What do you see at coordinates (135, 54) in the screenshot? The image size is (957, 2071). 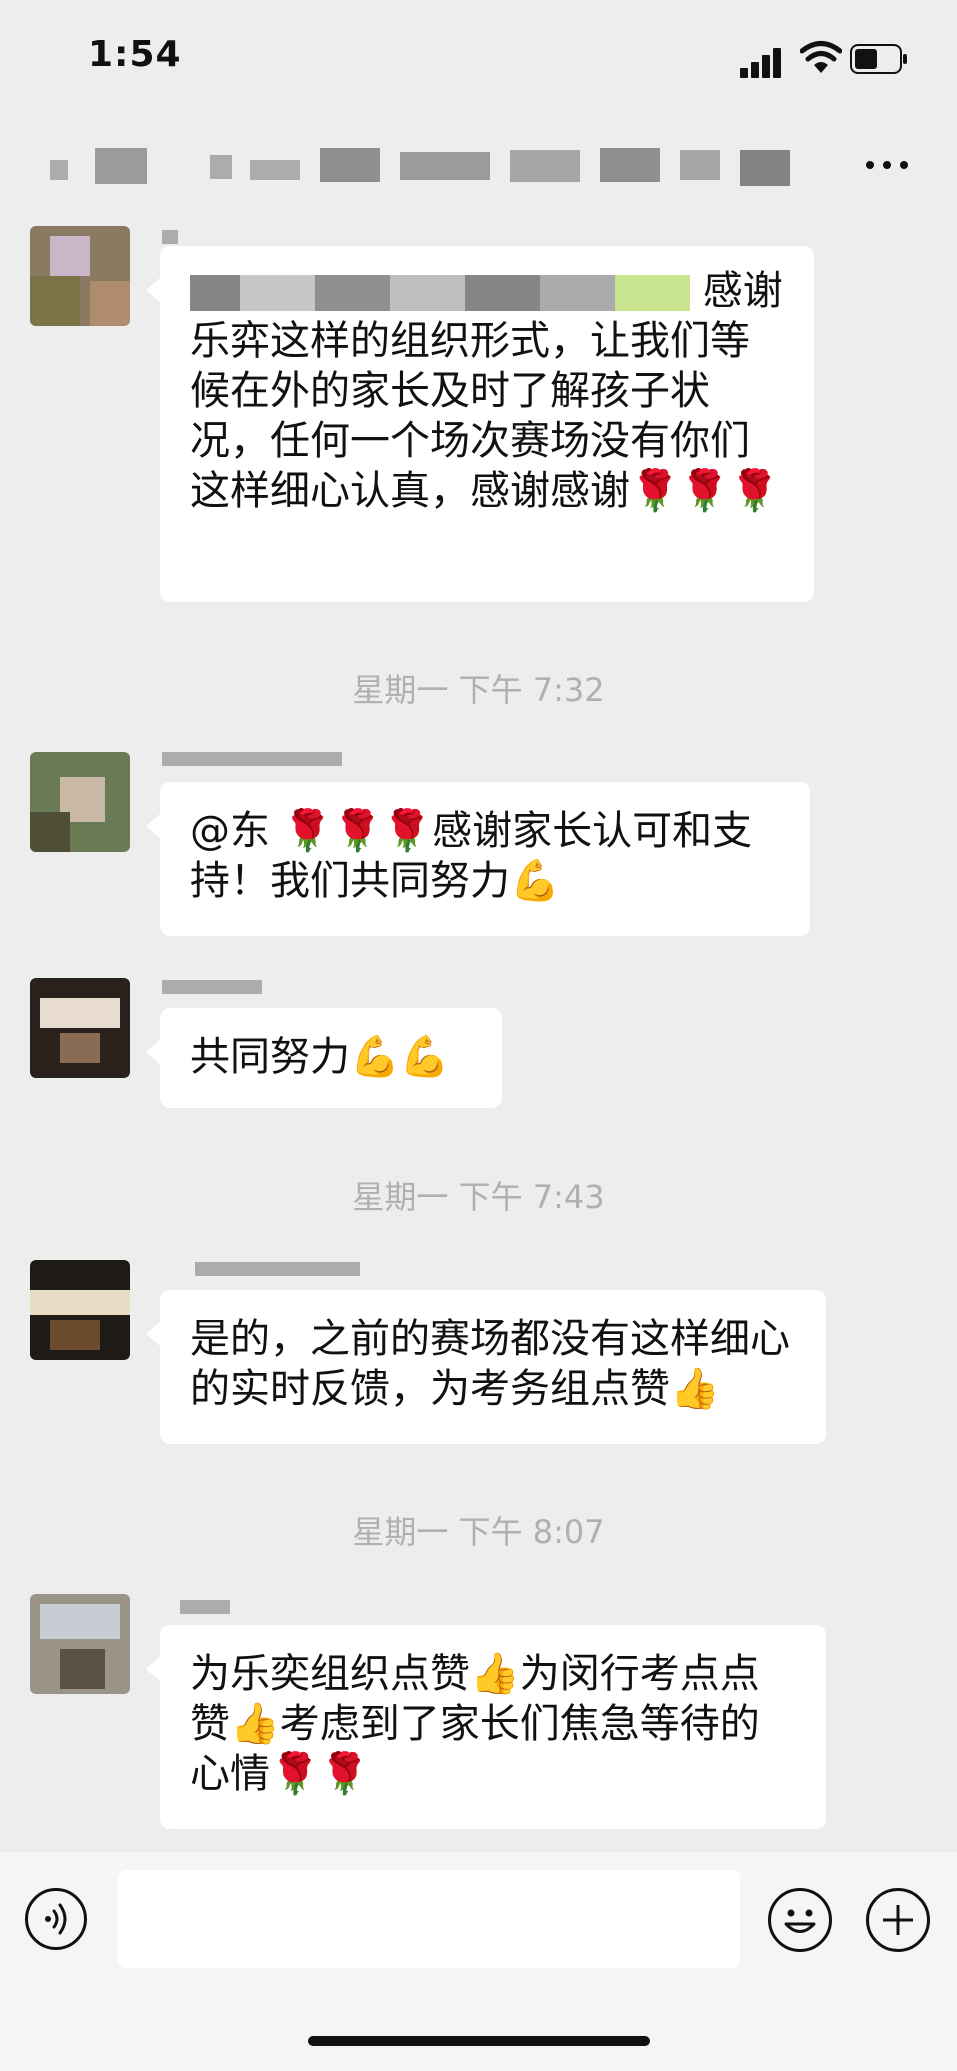 I see `status-time: 1:54` at bounding box center [135, 54].